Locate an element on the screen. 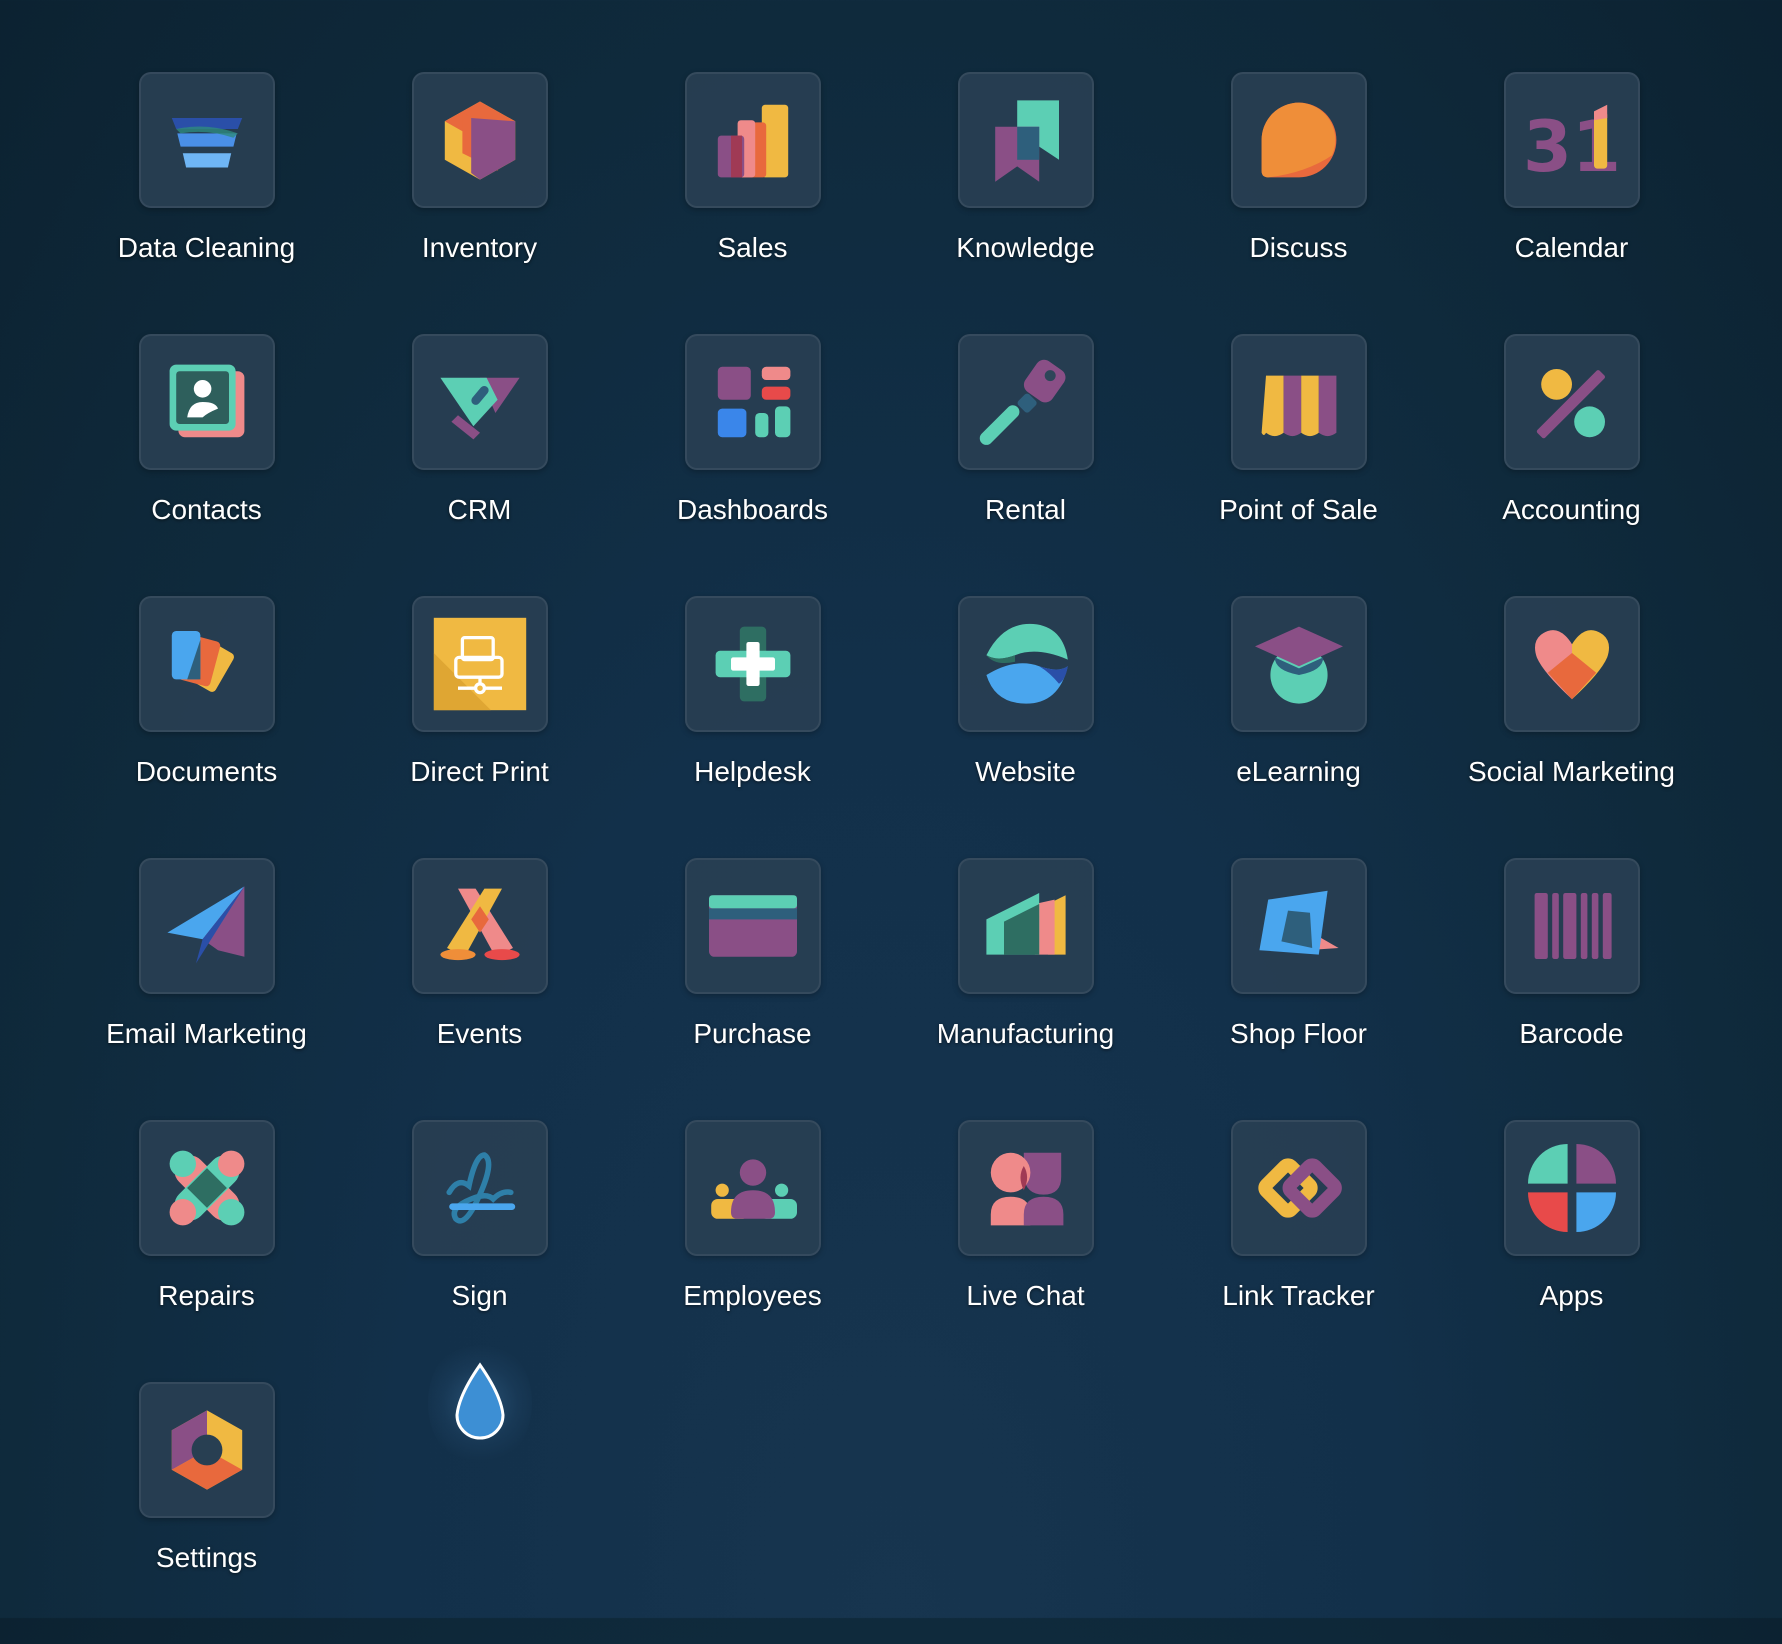 Image resolution: width=1782 pixels, height=1644 pixels. barcode-icon is located at coordinates (1573, 926).